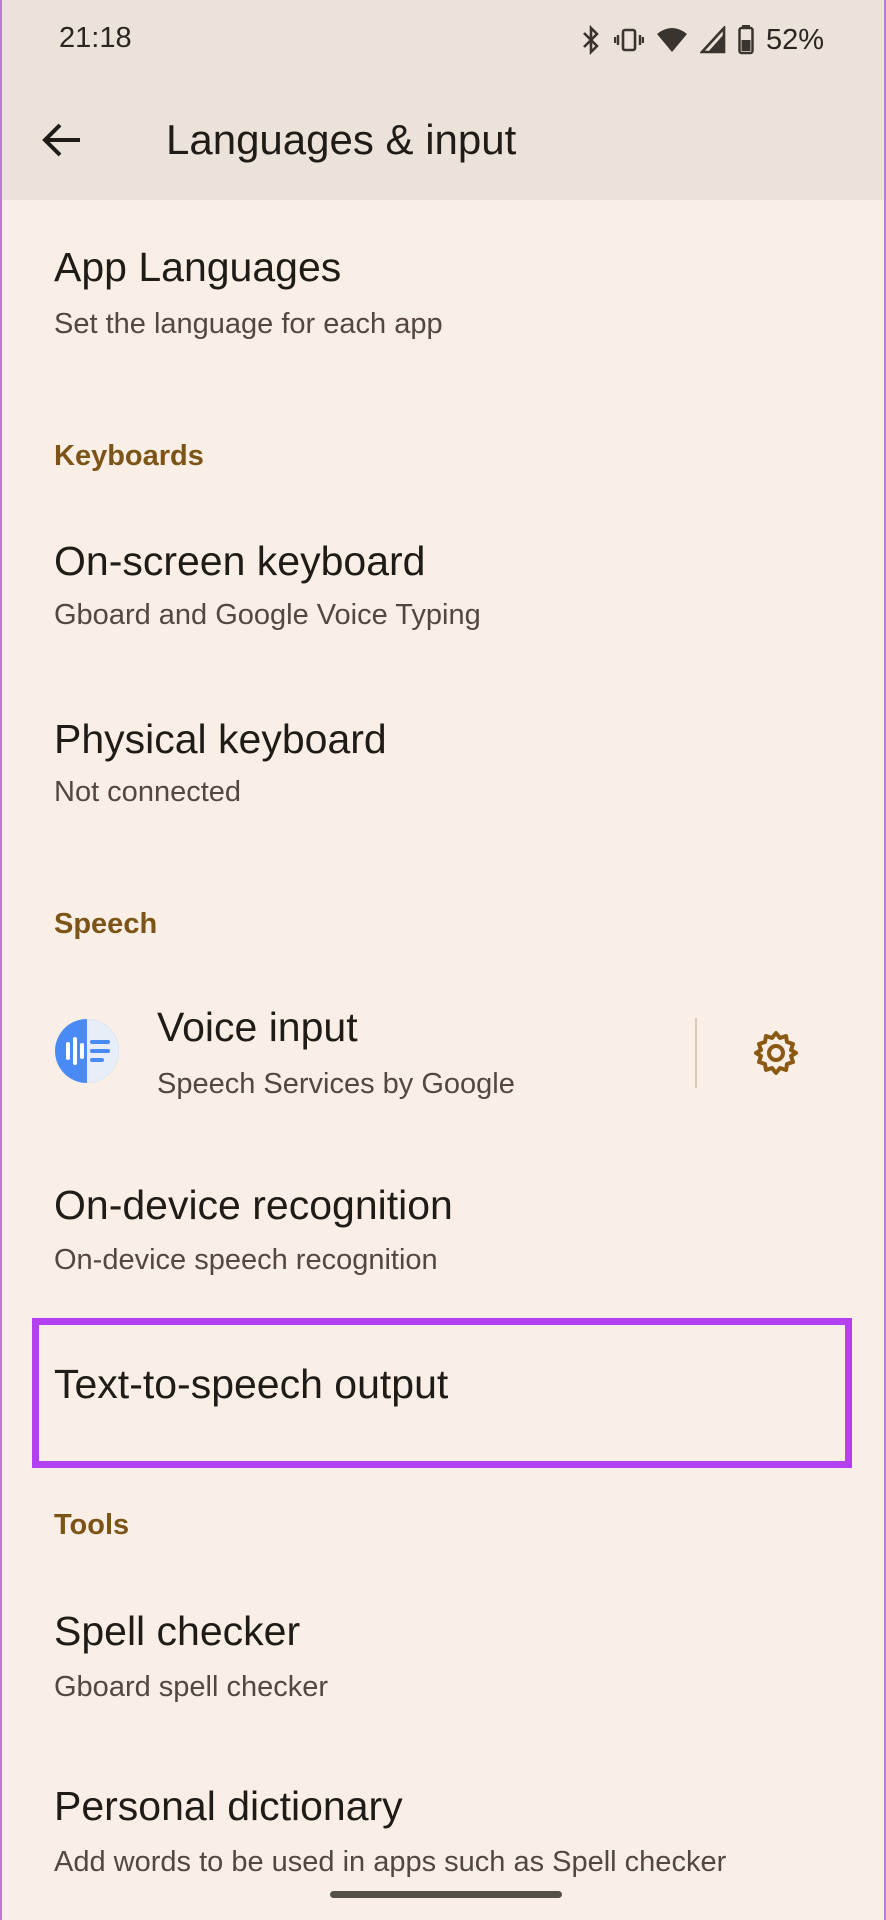 The width and height of the screenshot is (886, 1920). Describe the element at coordinates (794, 39) in the screenshot. I see `battery-percent: 52%` at that location.